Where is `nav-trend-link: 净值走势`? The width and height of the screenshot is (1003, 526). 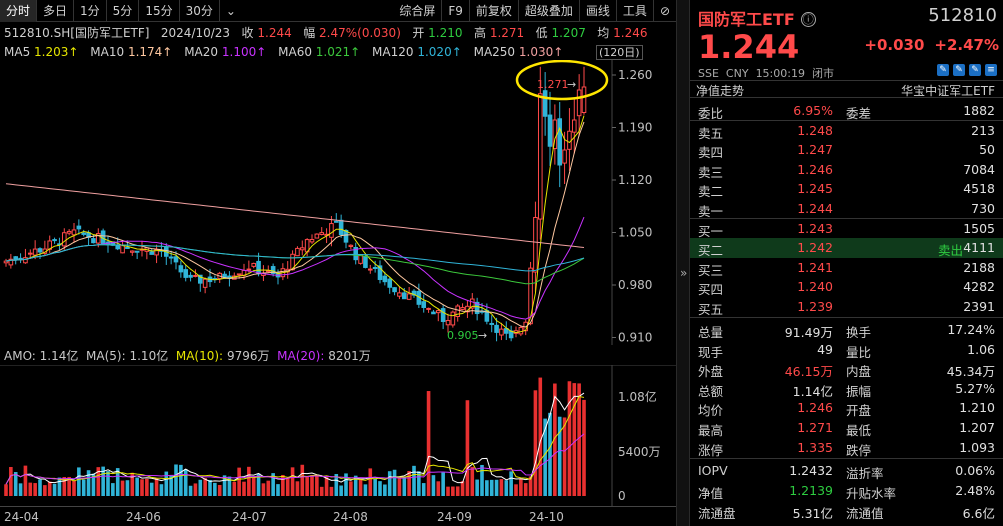 nav-trend-link: 净值走势 is located at coordinates (720, 90).